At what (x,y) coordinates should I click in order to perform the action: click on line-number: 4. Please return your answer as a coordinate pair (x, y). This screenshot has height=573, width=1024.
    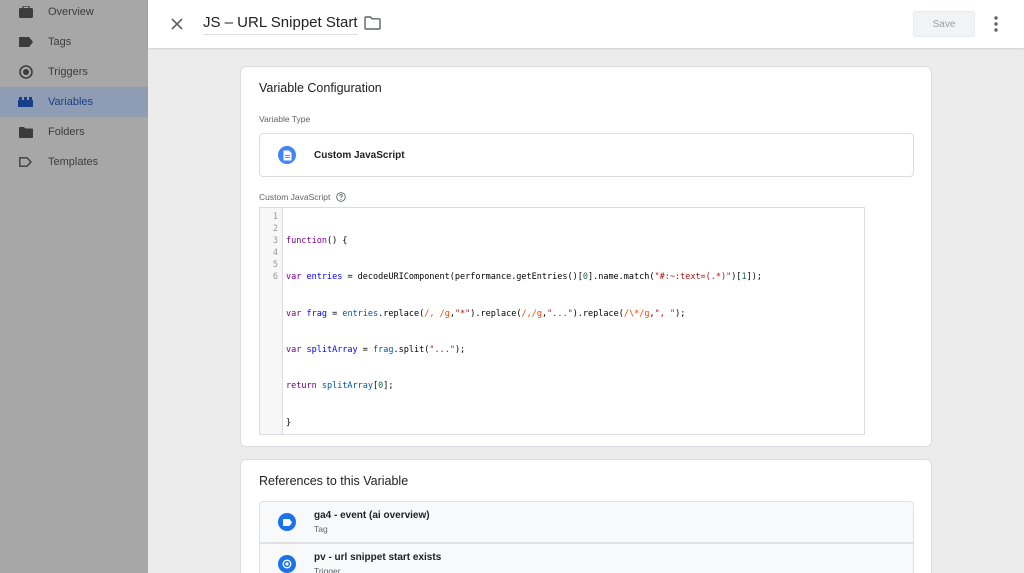
    Looking at the image, I should click on (275, 253).